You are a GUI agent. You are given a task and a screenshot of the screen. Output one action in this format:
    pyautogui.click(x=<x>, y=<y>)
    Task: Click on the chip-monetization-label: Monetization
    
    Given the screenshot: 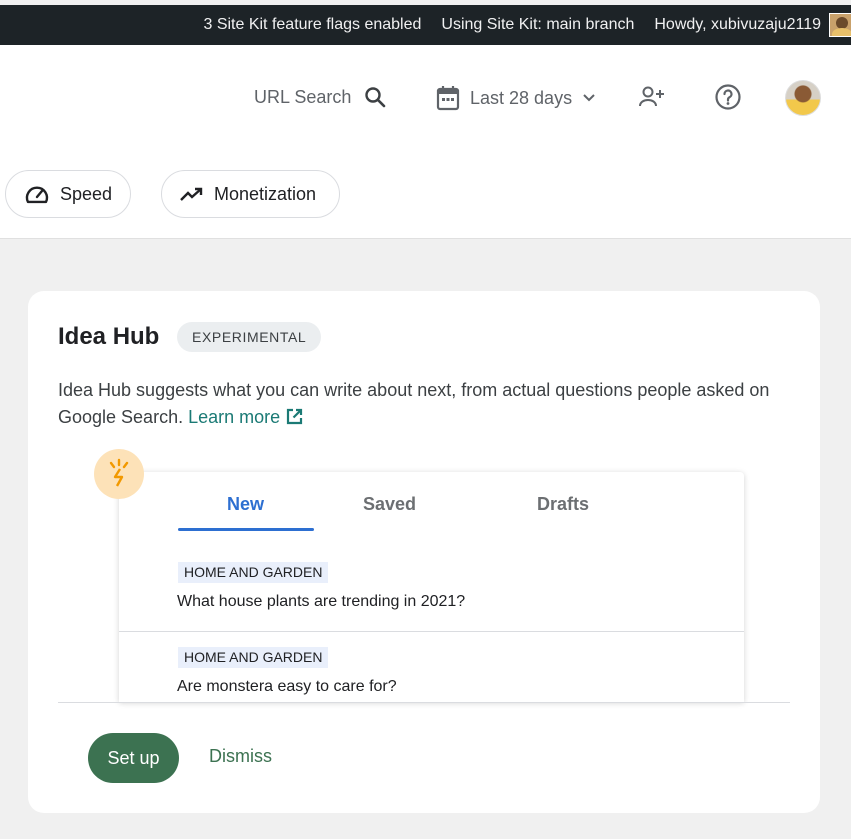 What is the action you would take?
    pyautogui.click(x=265, y=193)
    